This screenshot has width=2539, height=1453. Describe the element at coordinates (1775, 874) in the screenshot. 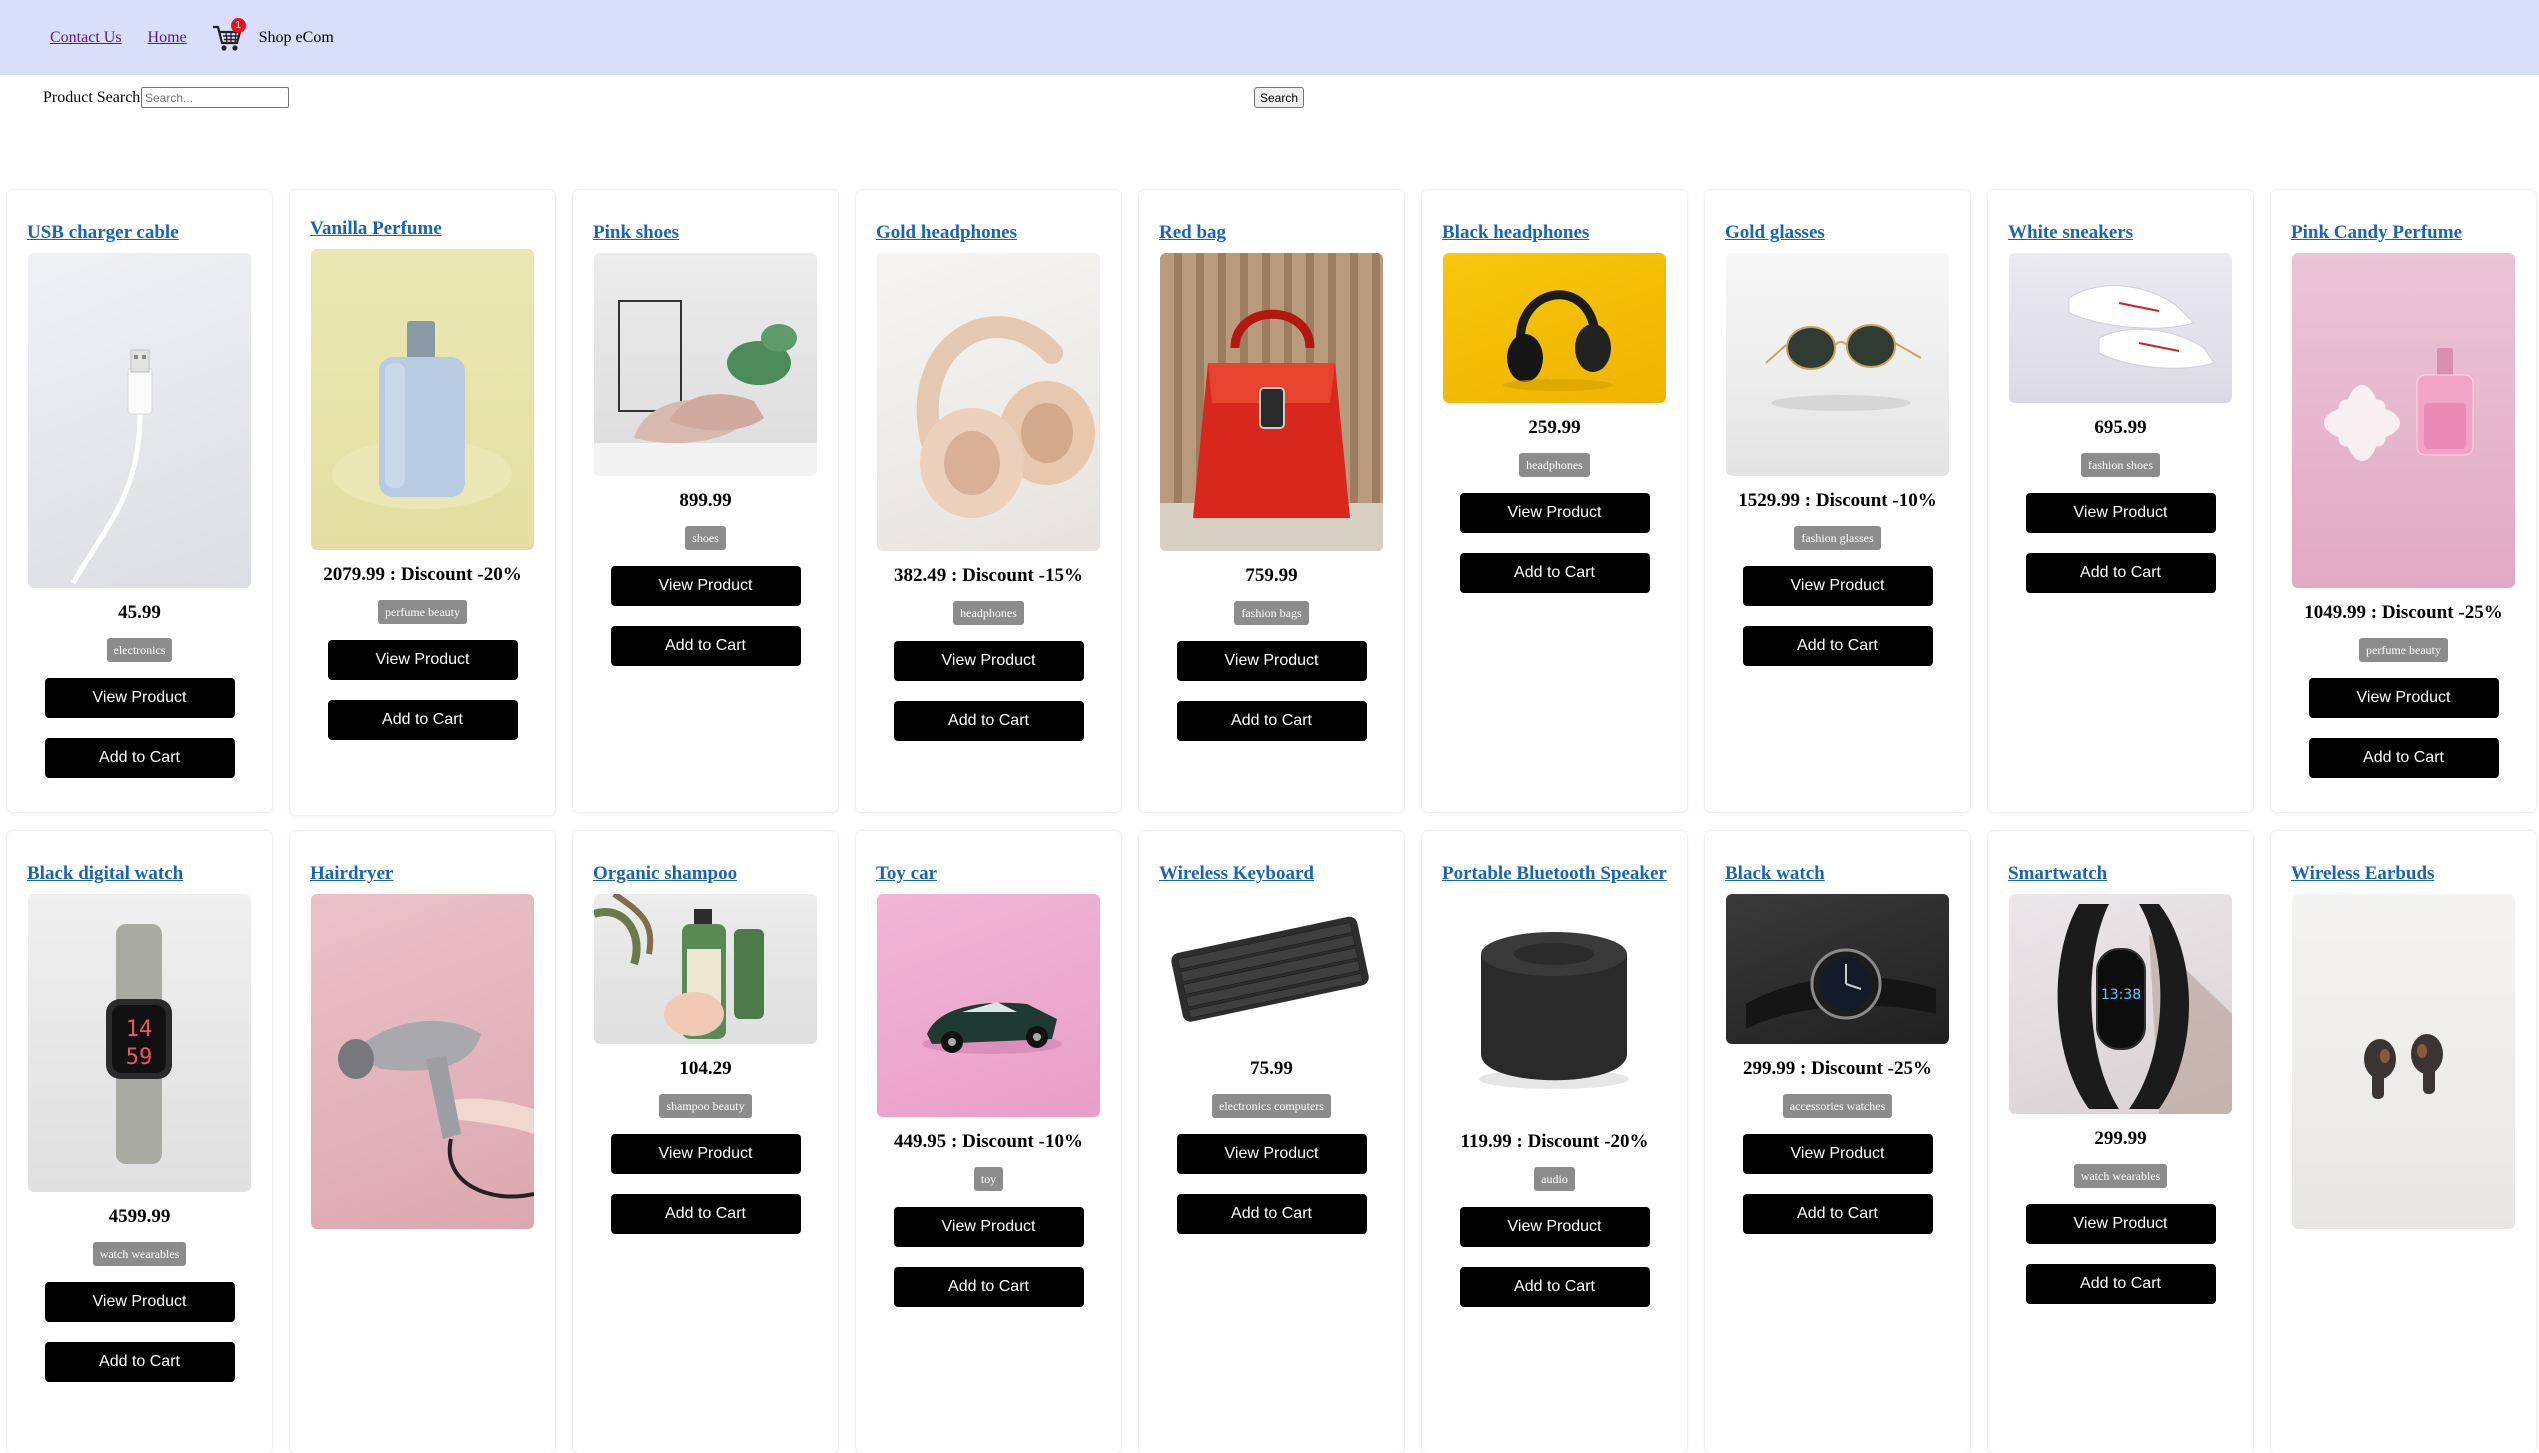

I see `product-title-link: Black watch` at that location.